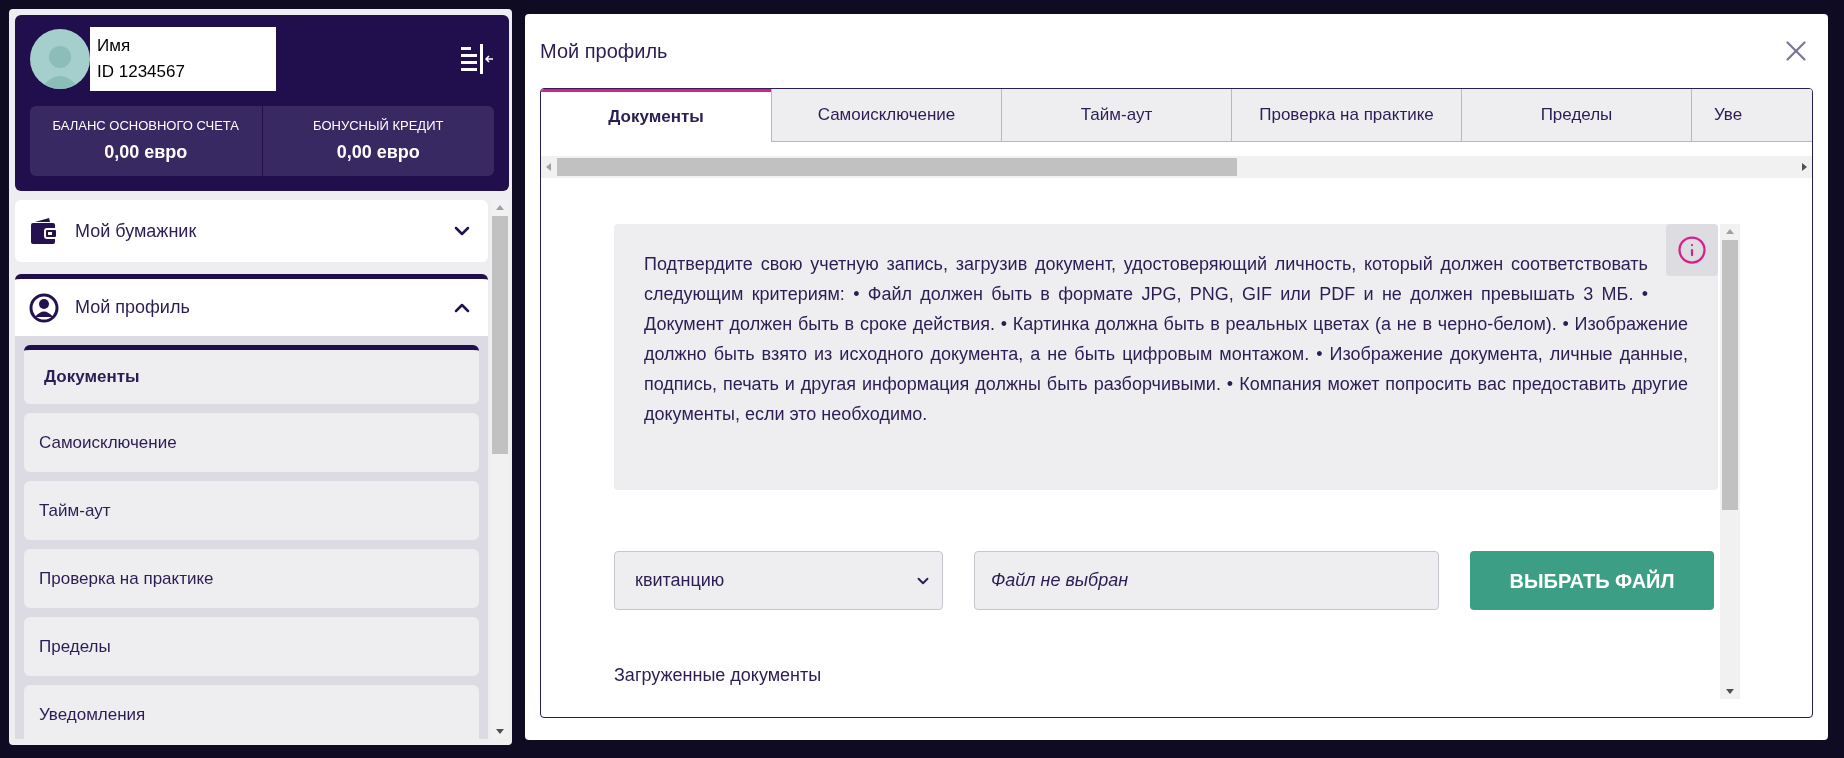  I want to click on tab: Самоисключение, so click(886, 115).